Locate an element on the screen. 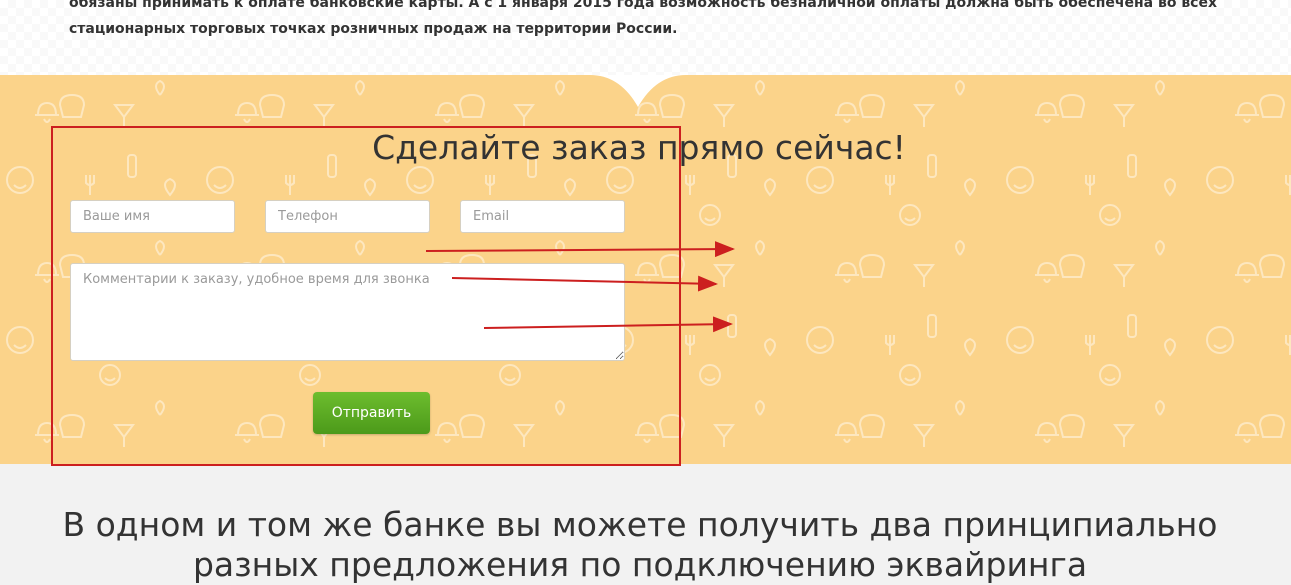  phone-input is located at coordinates (347, 216).